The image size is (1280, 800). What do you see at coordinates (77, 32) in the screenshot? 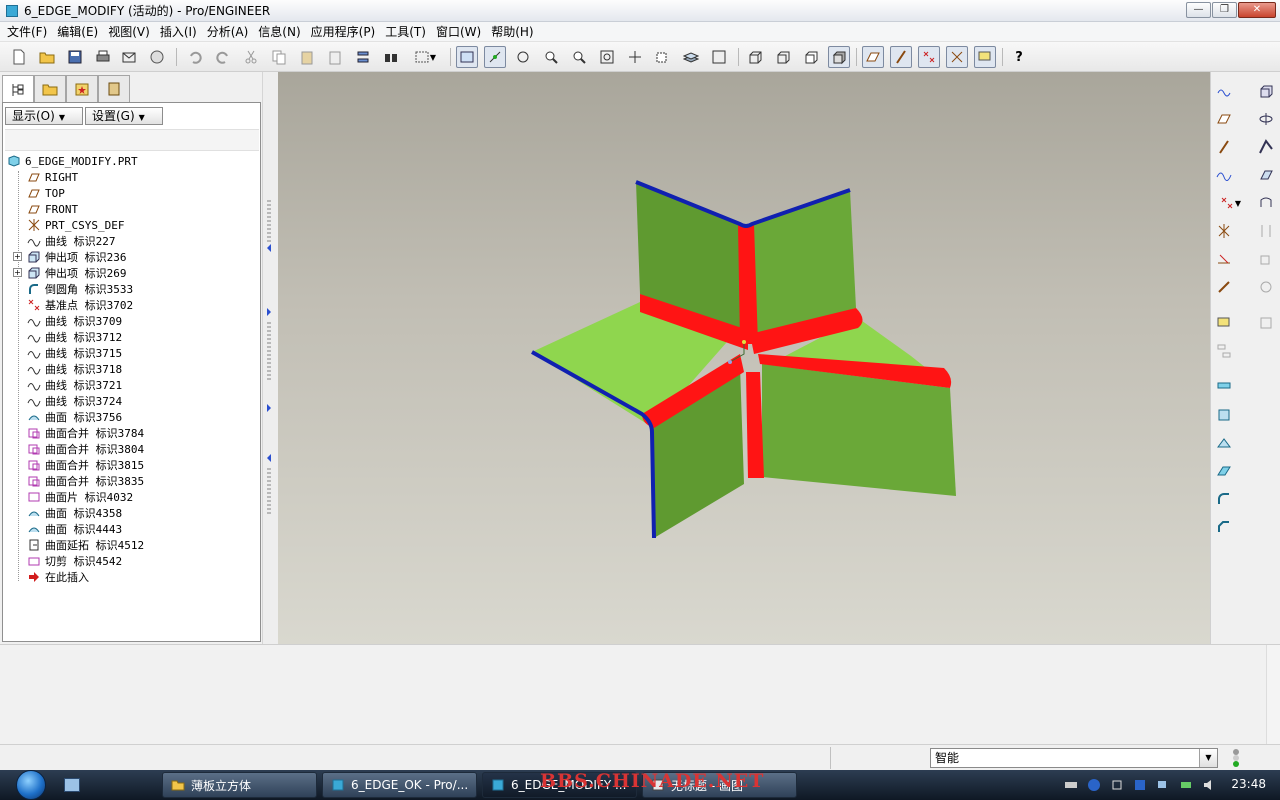
I see `menu-edit: 编辑(E)` at bounding box center [77, 32].